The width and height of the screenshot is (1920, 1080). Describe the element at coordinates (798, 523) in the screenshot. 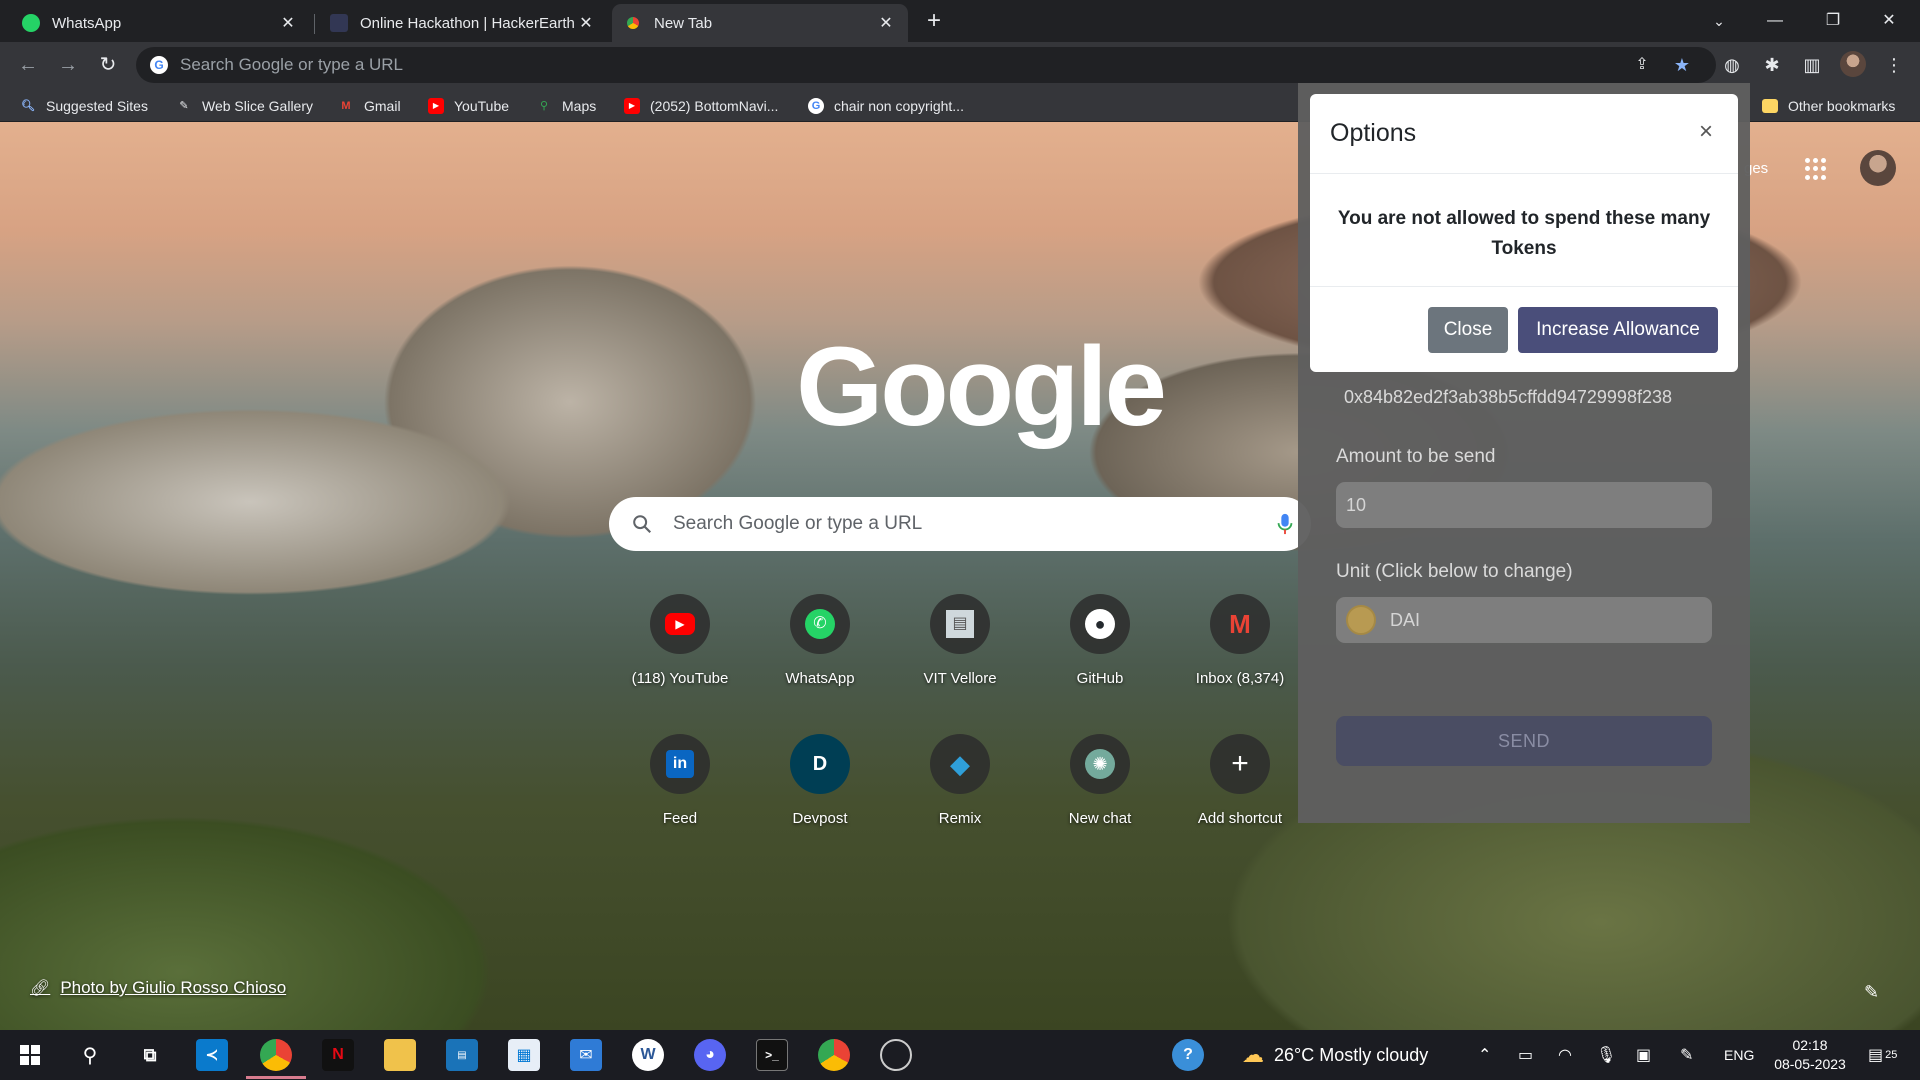

I see `ntp-search-placeholder: Search Google or type a URL` at that location.